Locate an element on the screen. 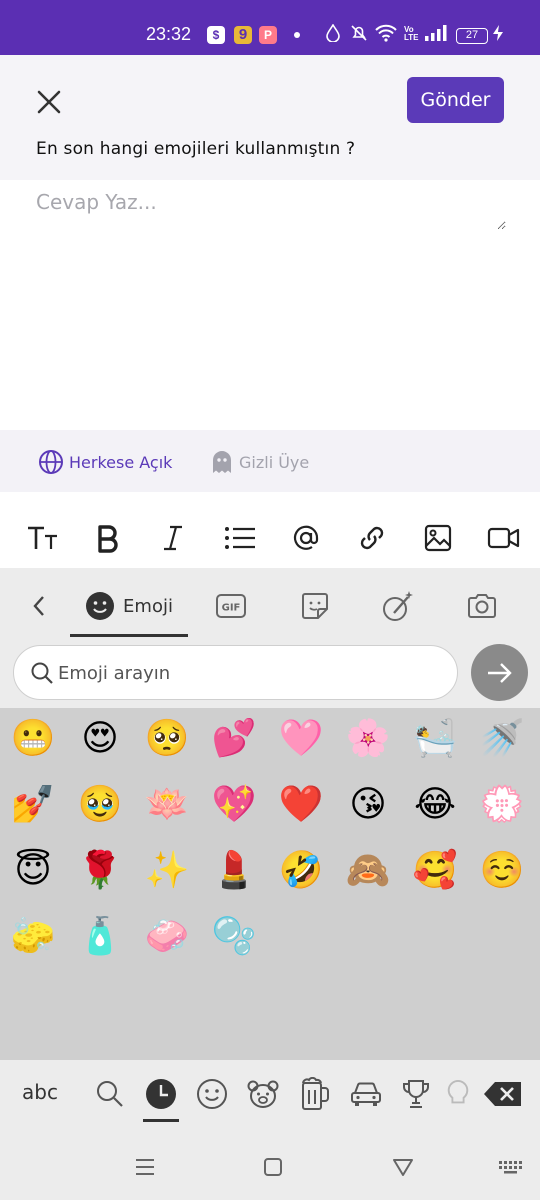  emoji-categories: abc is located at coordinates (270, 1098).